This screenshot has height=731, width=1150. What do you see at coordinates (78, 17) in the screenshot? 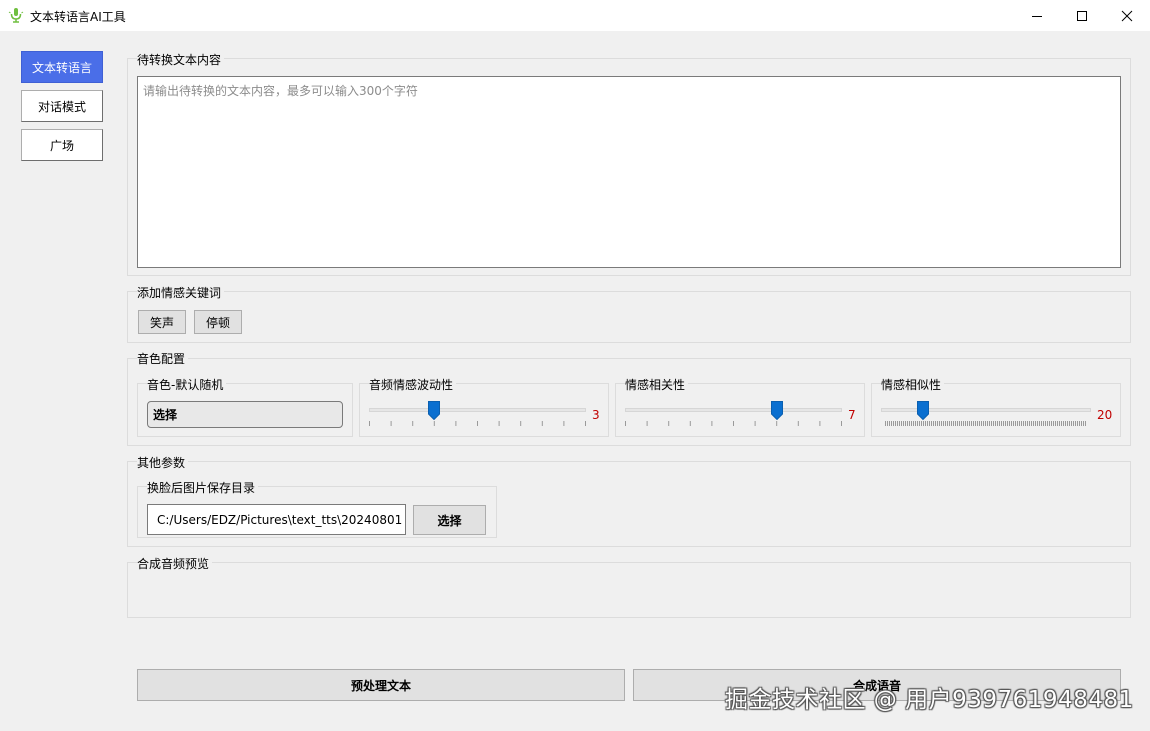
I see `window-title: 文本转语言AI工具` at bounding box center [78, 17].